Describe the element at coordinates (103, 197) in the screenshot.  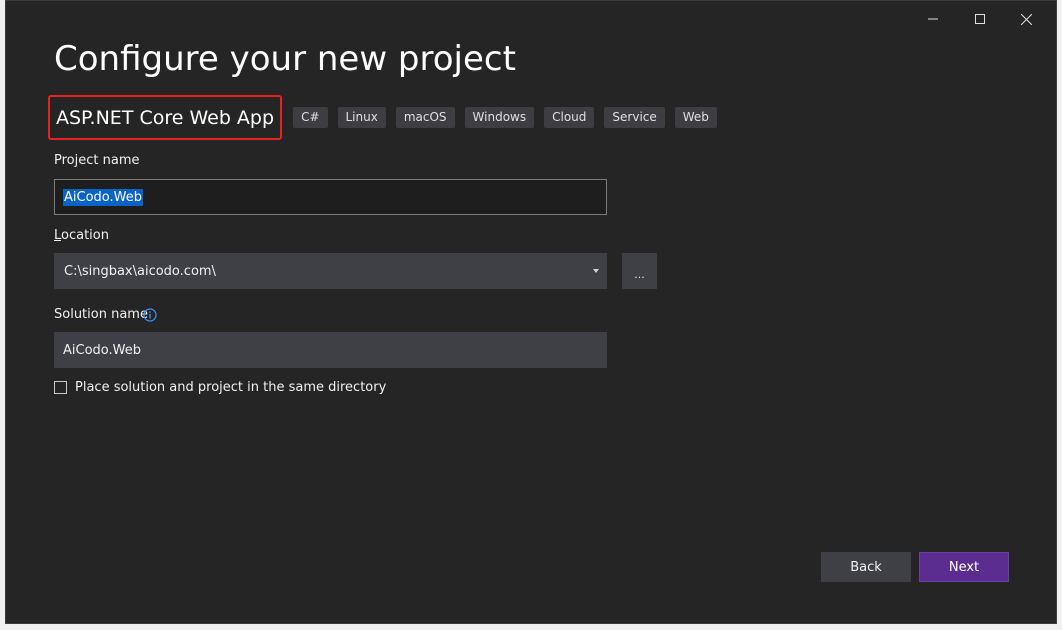
I see `project-name-value: AiCodo.Web` at that location.